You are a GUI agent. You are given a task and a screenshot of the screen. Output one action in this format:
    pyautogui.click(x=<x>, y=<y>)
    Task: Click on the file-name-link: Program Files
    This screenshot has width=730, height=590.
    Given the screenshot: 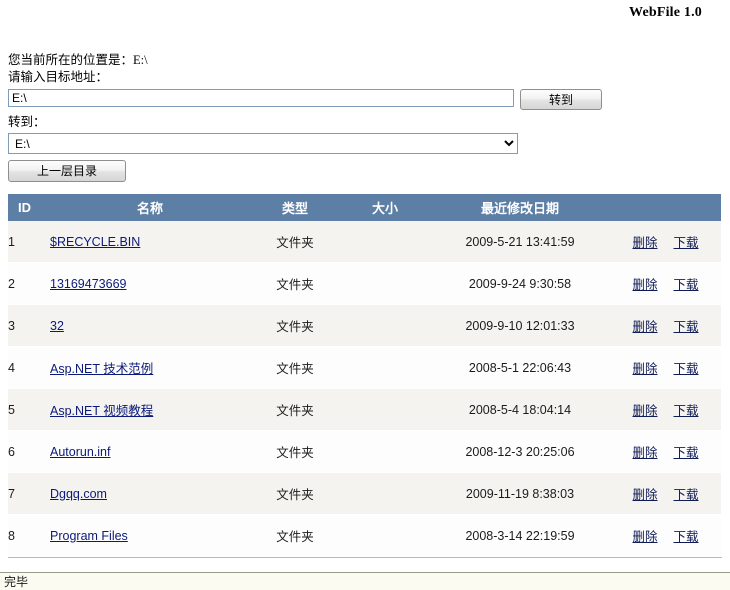 What is the action you would take?
    pyautogui.click(x=89, y=536)
    